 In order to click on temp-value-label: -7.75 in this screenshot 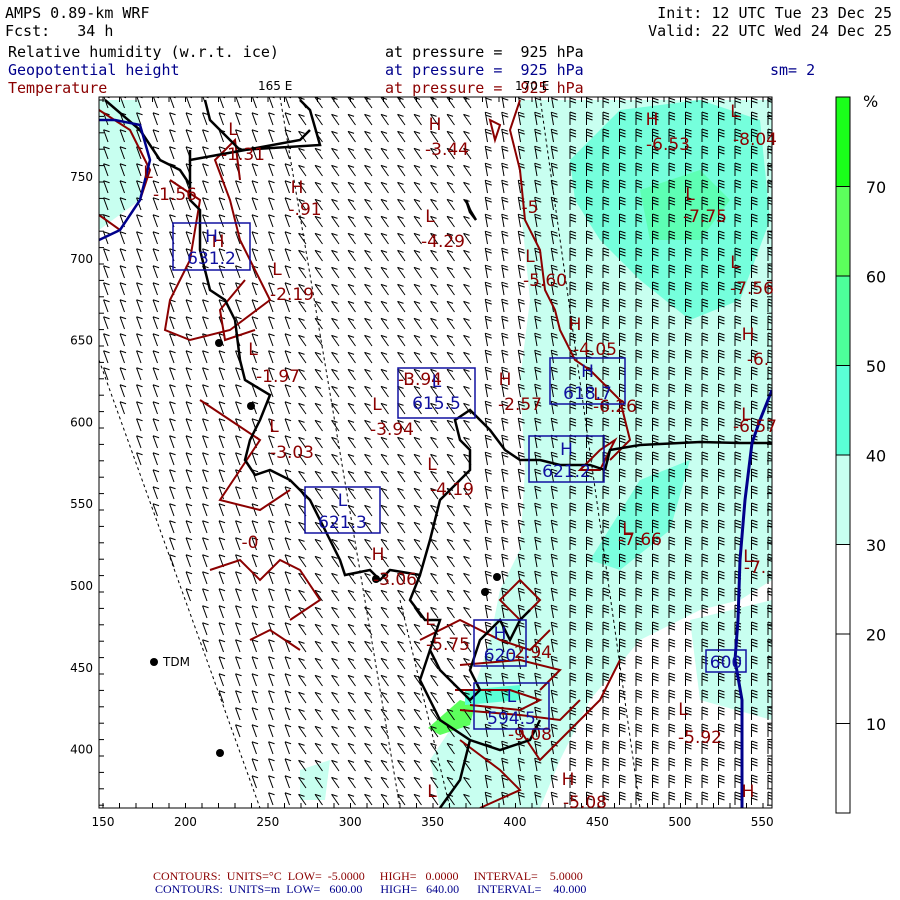, I will do `click(705, 217)`.